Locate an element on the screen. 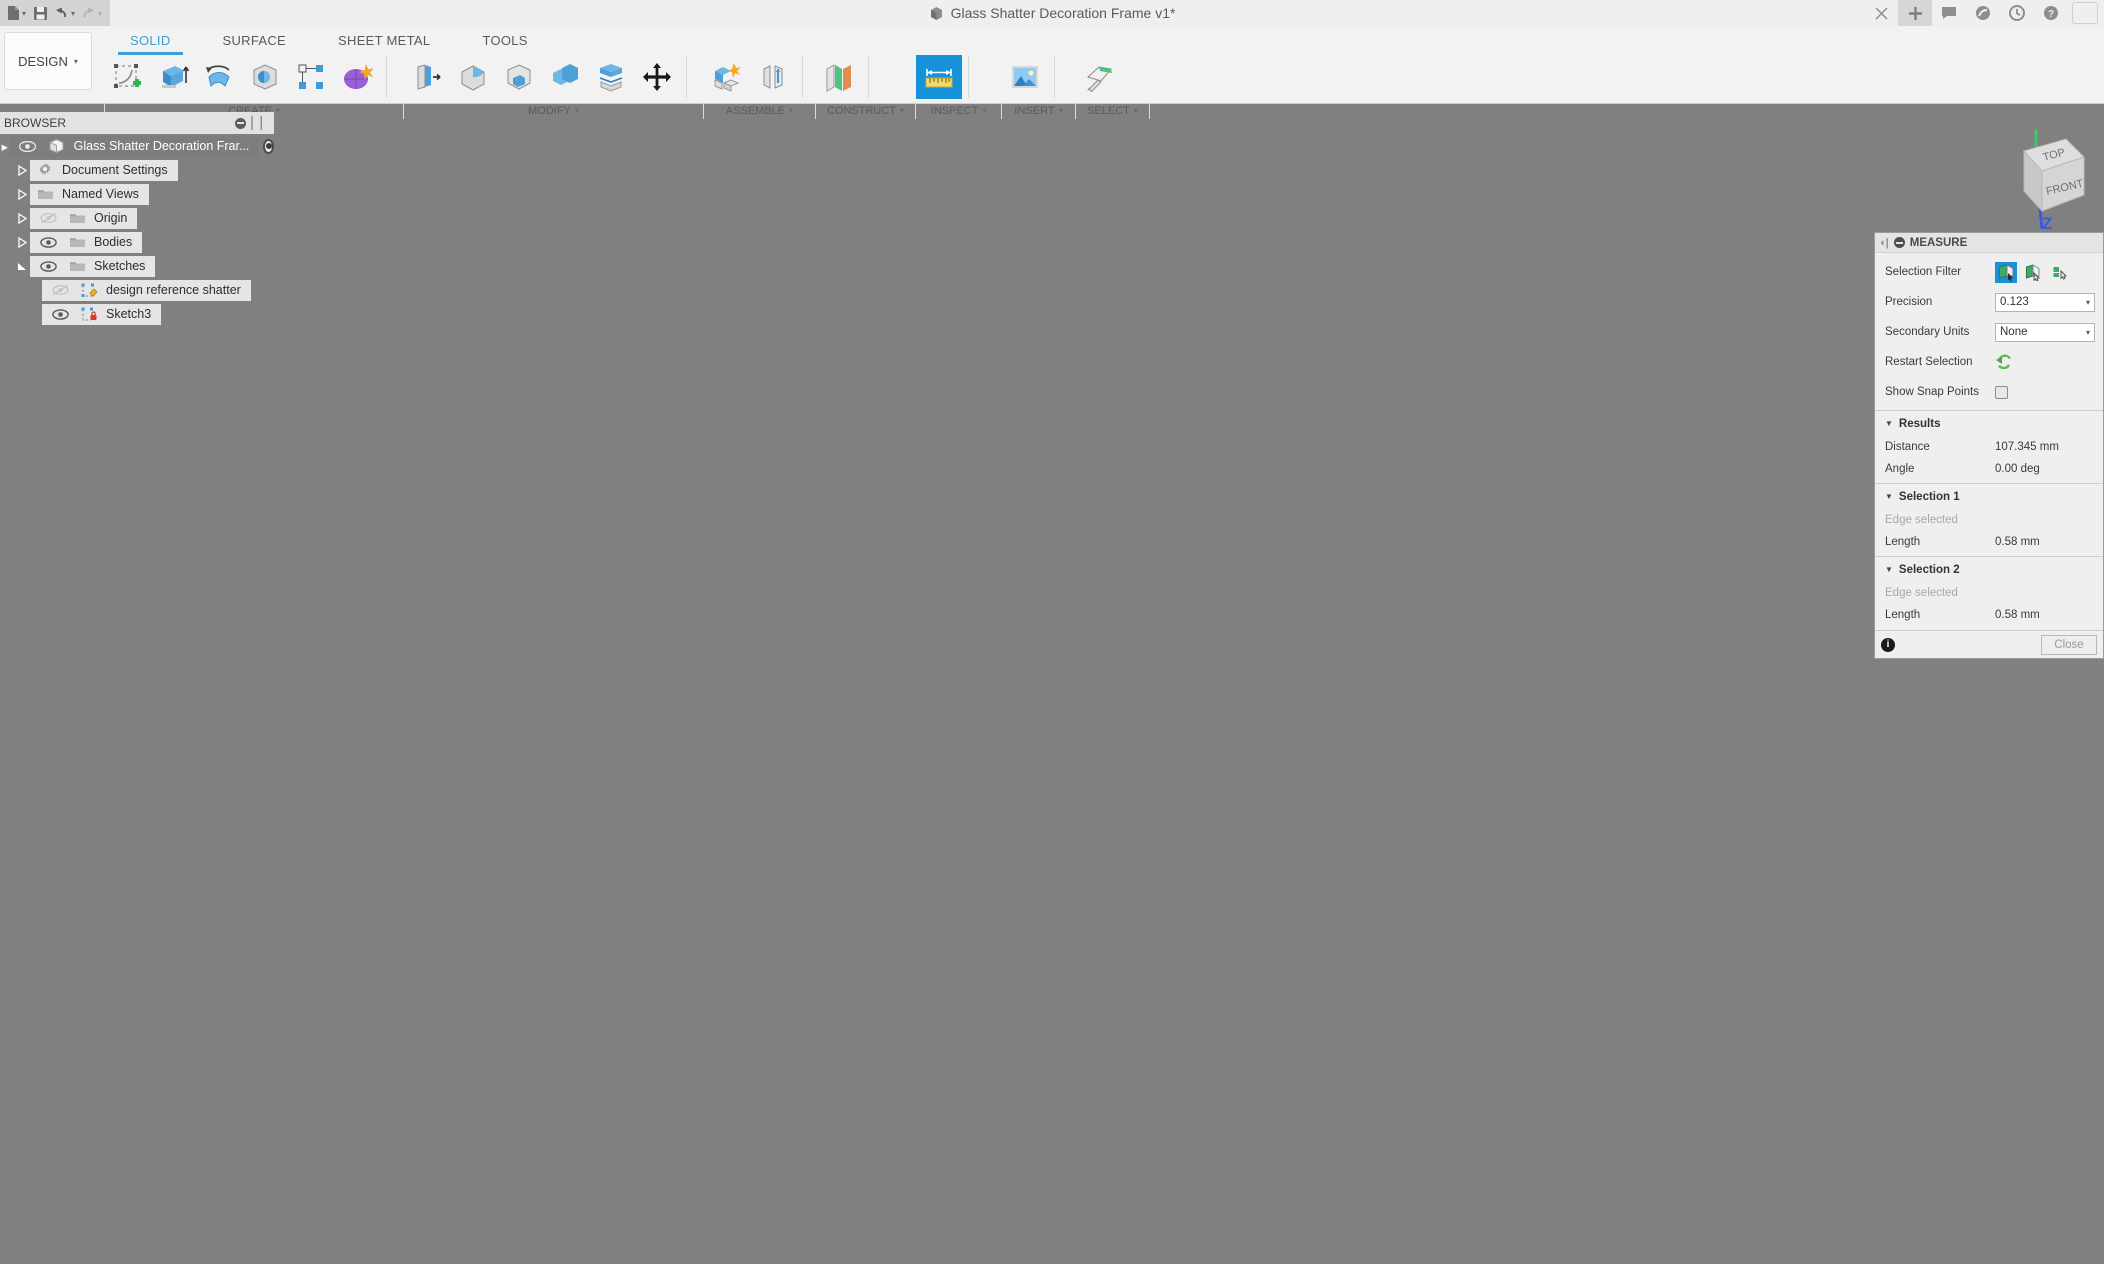 The width and height of the screenshot is (2104, 1264). create-sketch-icon is located at coordinates (127, 77).